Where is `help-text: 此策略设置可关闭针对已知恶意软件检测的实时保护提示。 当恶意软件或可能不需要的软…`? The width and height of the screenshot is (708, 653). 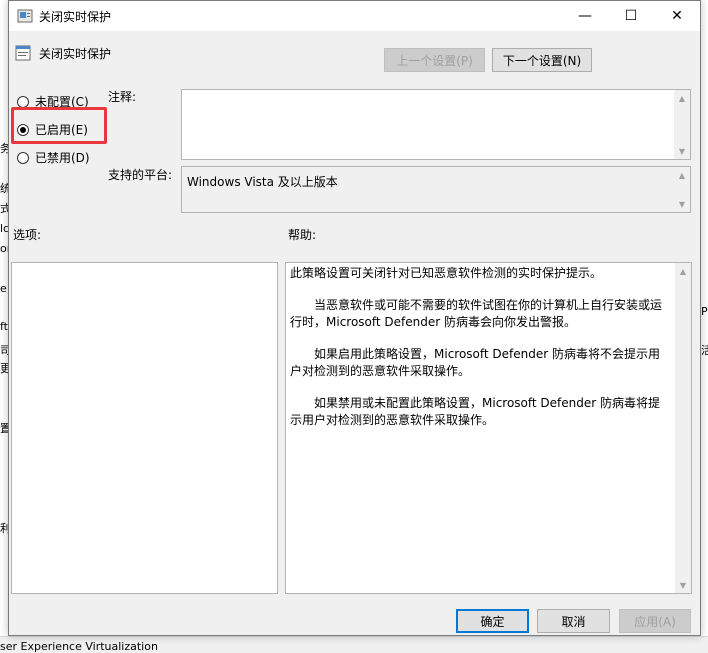
help-text: 此策略设置可关闭针对已知恶意软件检测的实时保护提示。 当恶意软件或可能不需要的软… is located at coordinates (480, 354).